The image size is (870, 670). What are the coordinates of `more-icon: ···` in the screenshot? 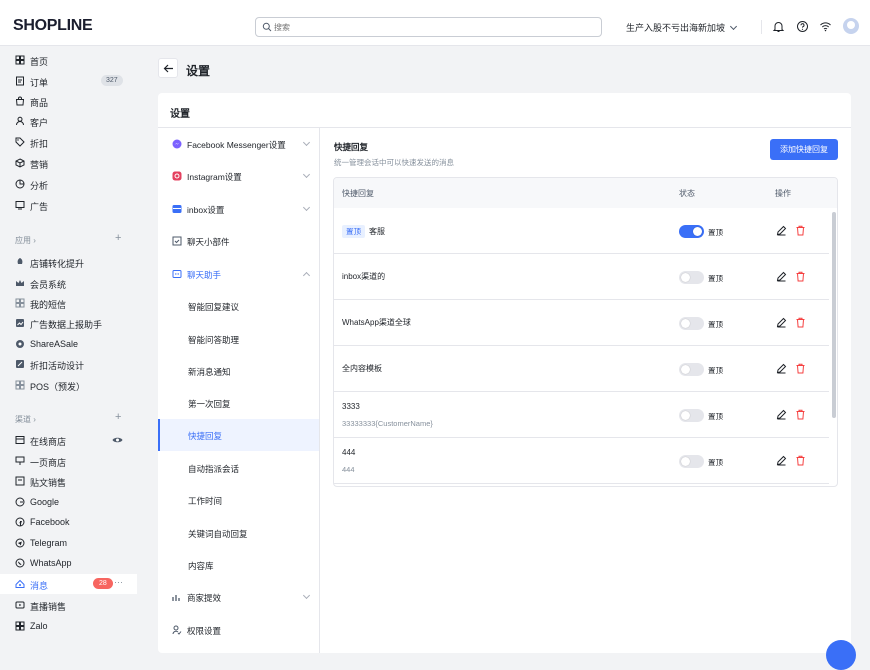 It's located at (118, 582).